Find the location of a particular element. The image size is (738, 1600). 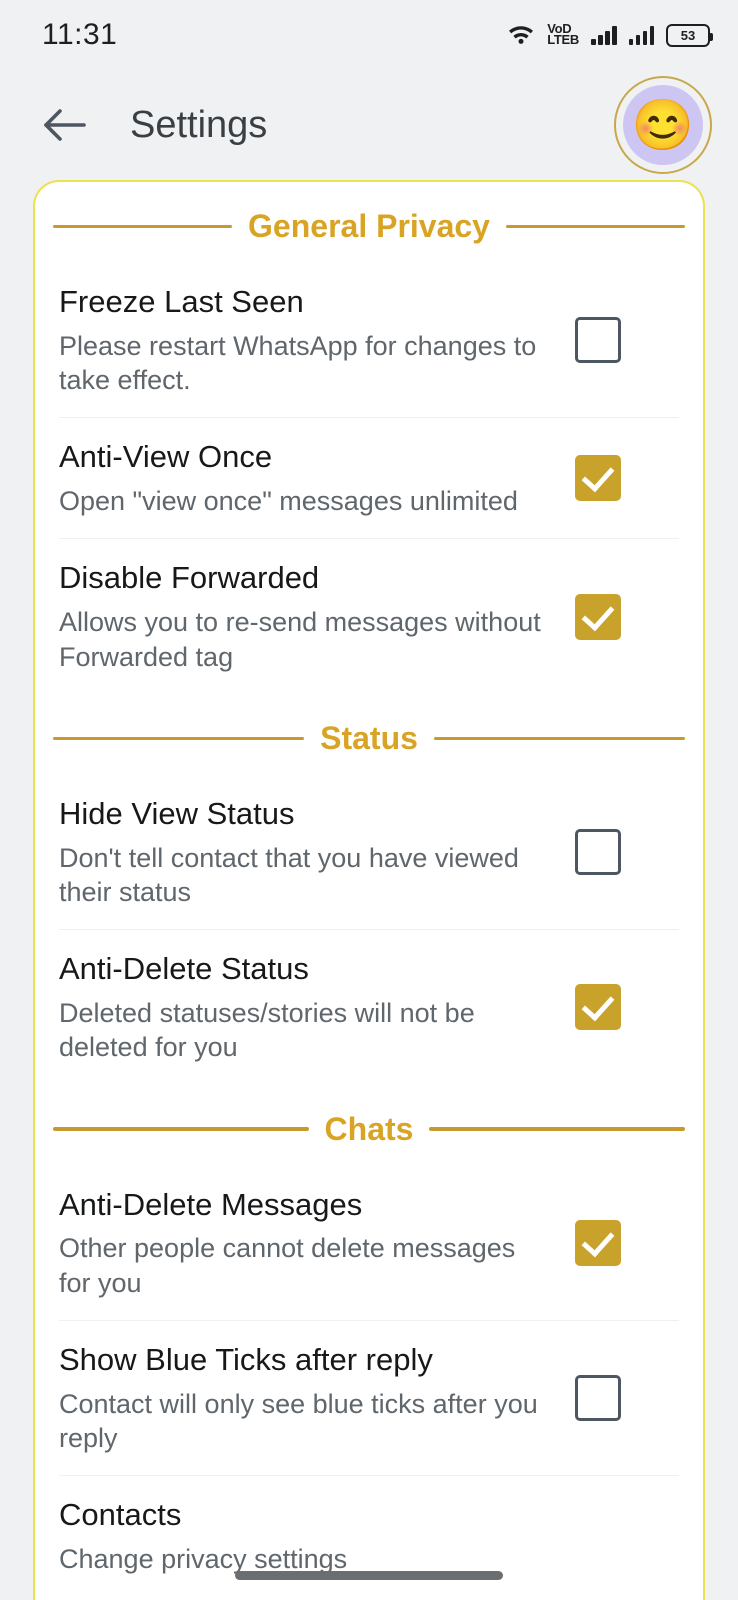

section-header-chats: Chats is located at coordinates (369, 1129).